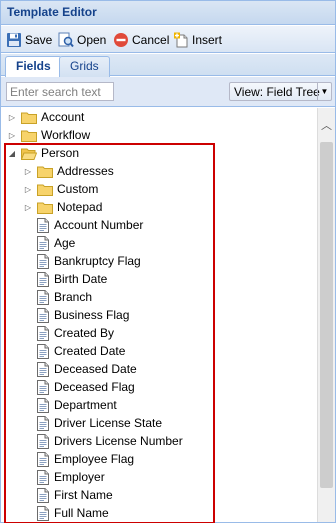  Describe the element at coordinates (66, 135) in the screenshot. I see `tree-folder-label: Workflow` at that location.